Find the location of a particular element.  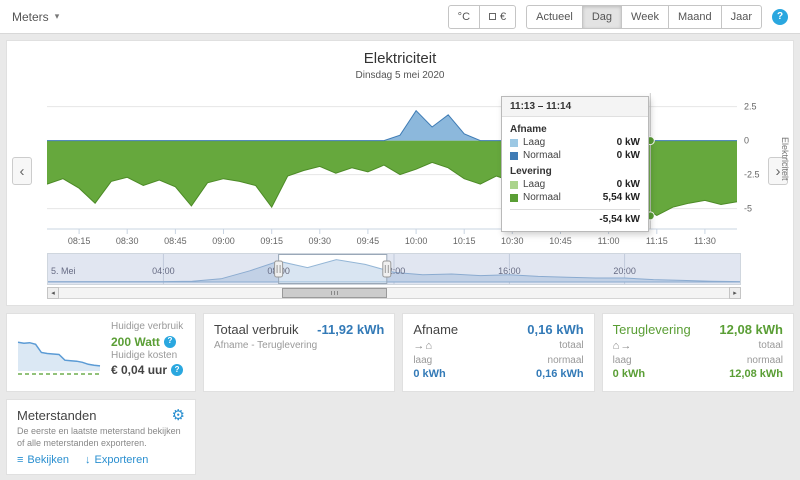

grid-to-house-icon: →⌂ is located at coordinates (423, 346).